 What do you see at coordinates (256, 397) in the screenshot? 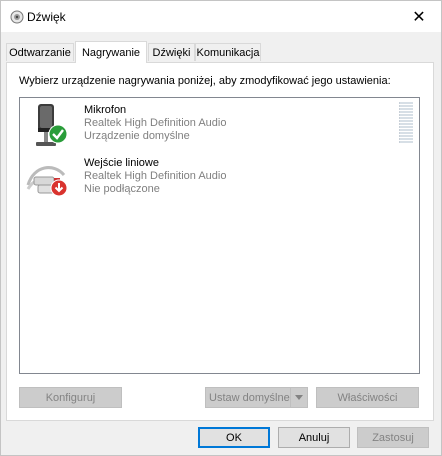
I see `set-default-button: Ustaw domyślne` at bounding box center [256, 397].